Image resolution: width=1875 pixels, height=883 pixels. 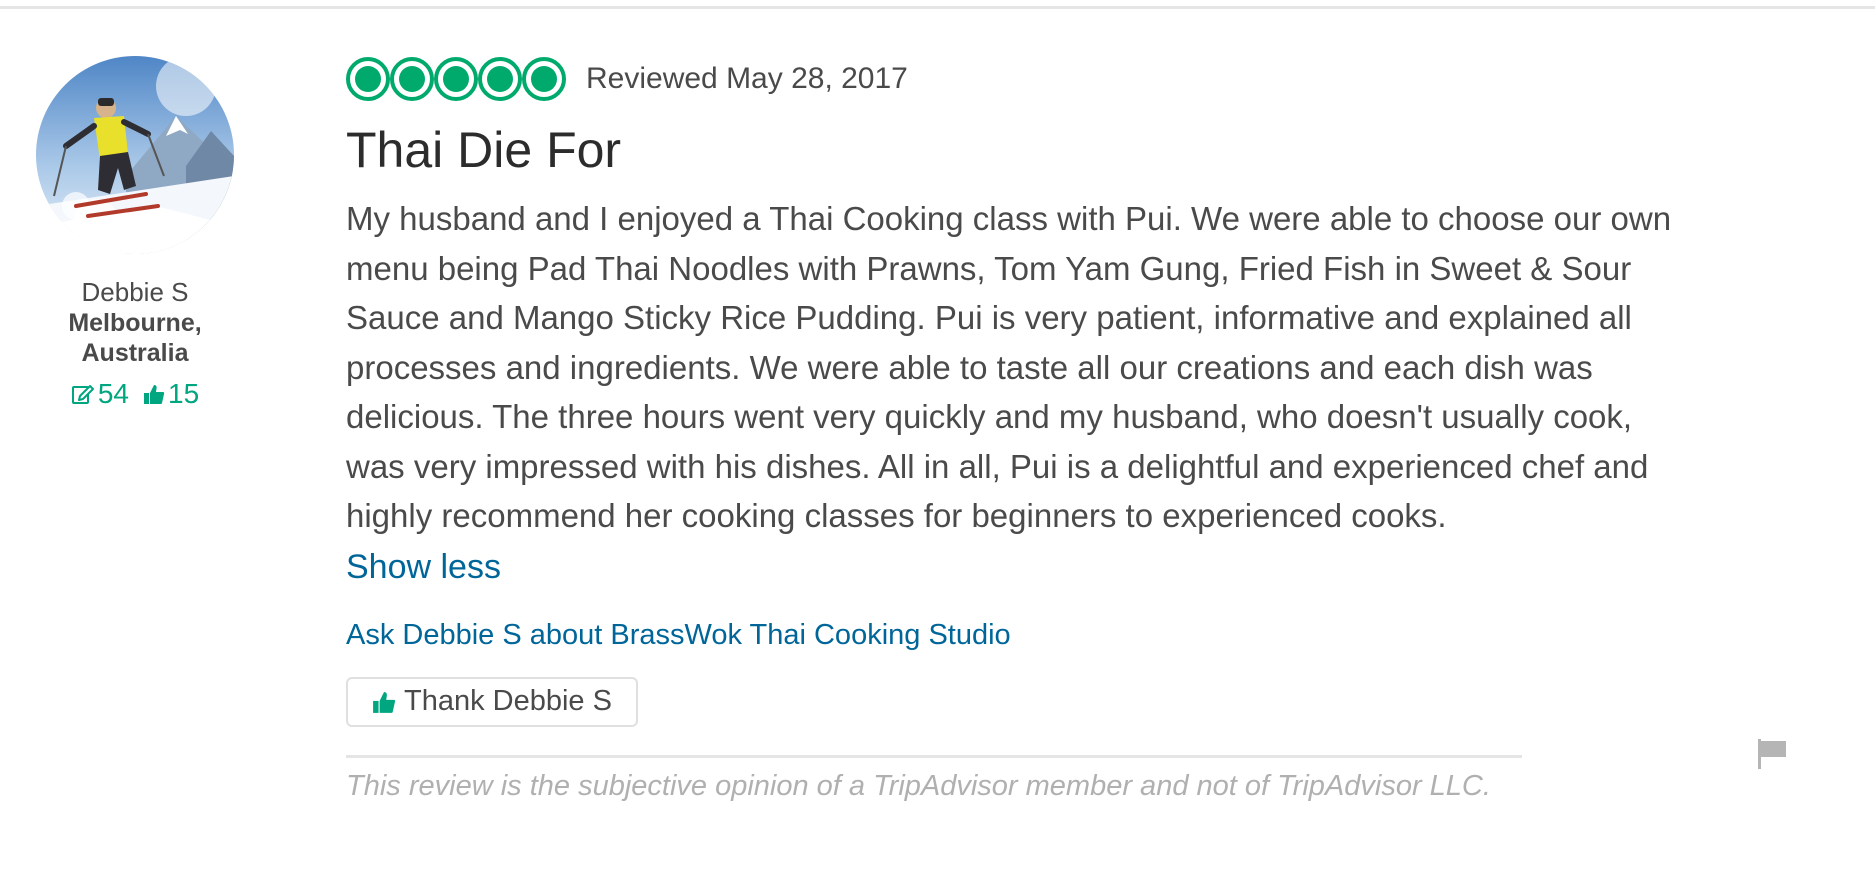 I want to click on review-count: 54, so click(x=113, y=393).